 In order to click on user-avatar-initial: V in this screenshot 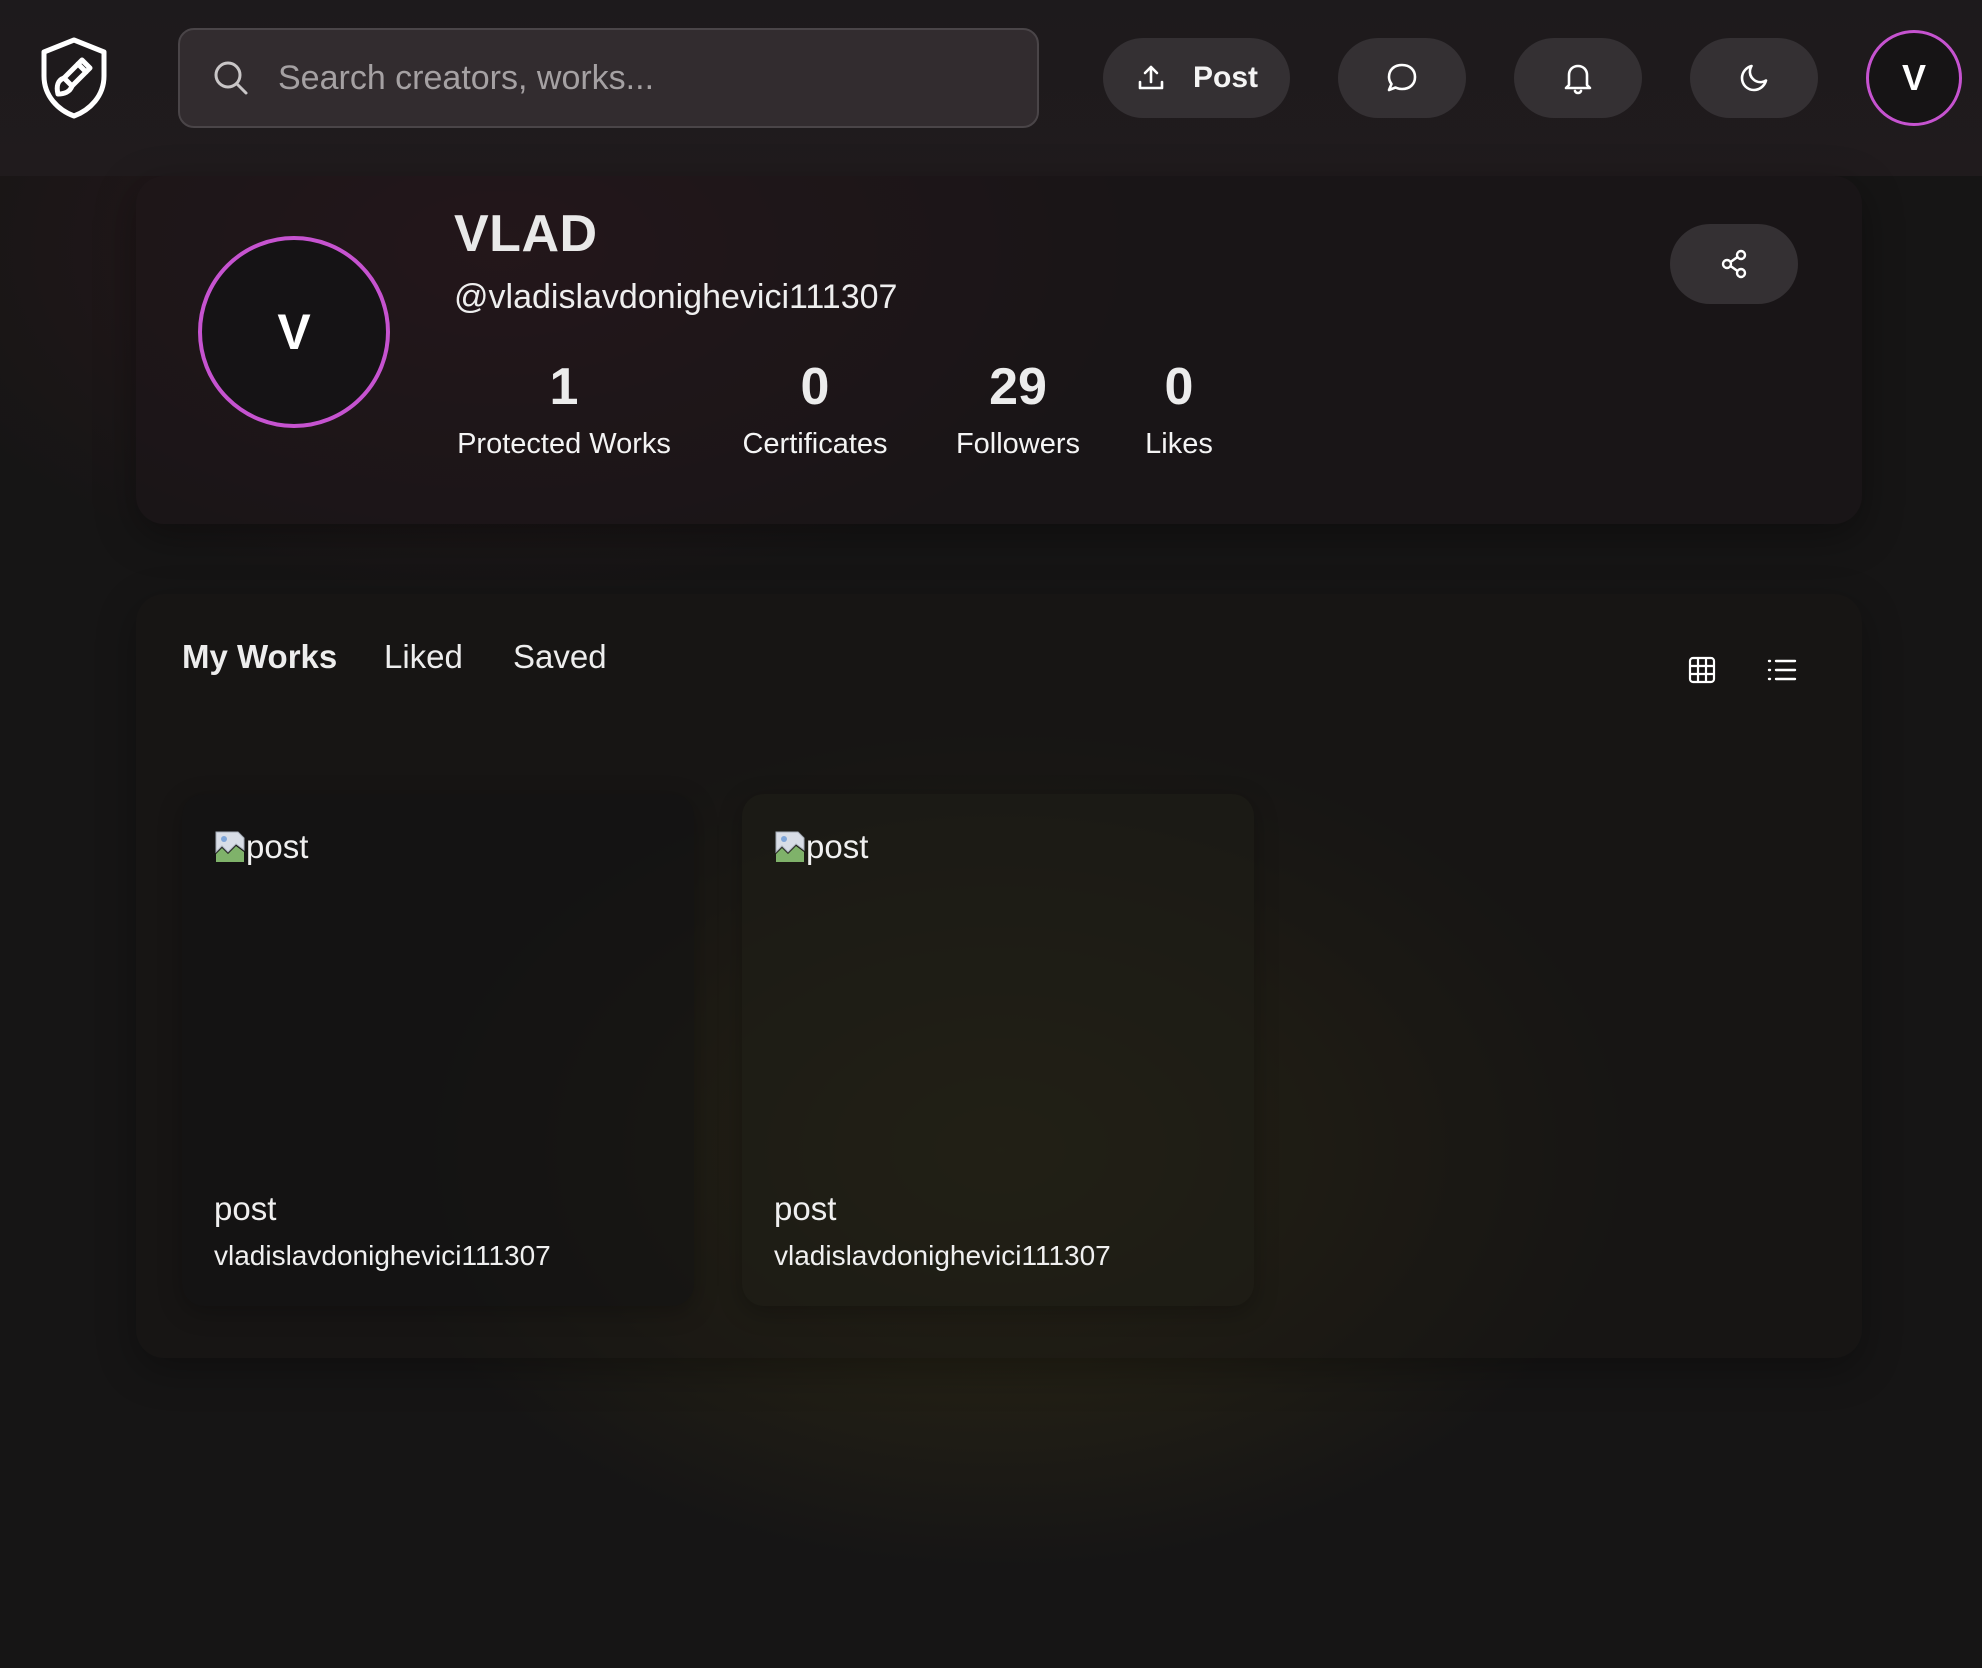, I will do `click(1913, 77)`.